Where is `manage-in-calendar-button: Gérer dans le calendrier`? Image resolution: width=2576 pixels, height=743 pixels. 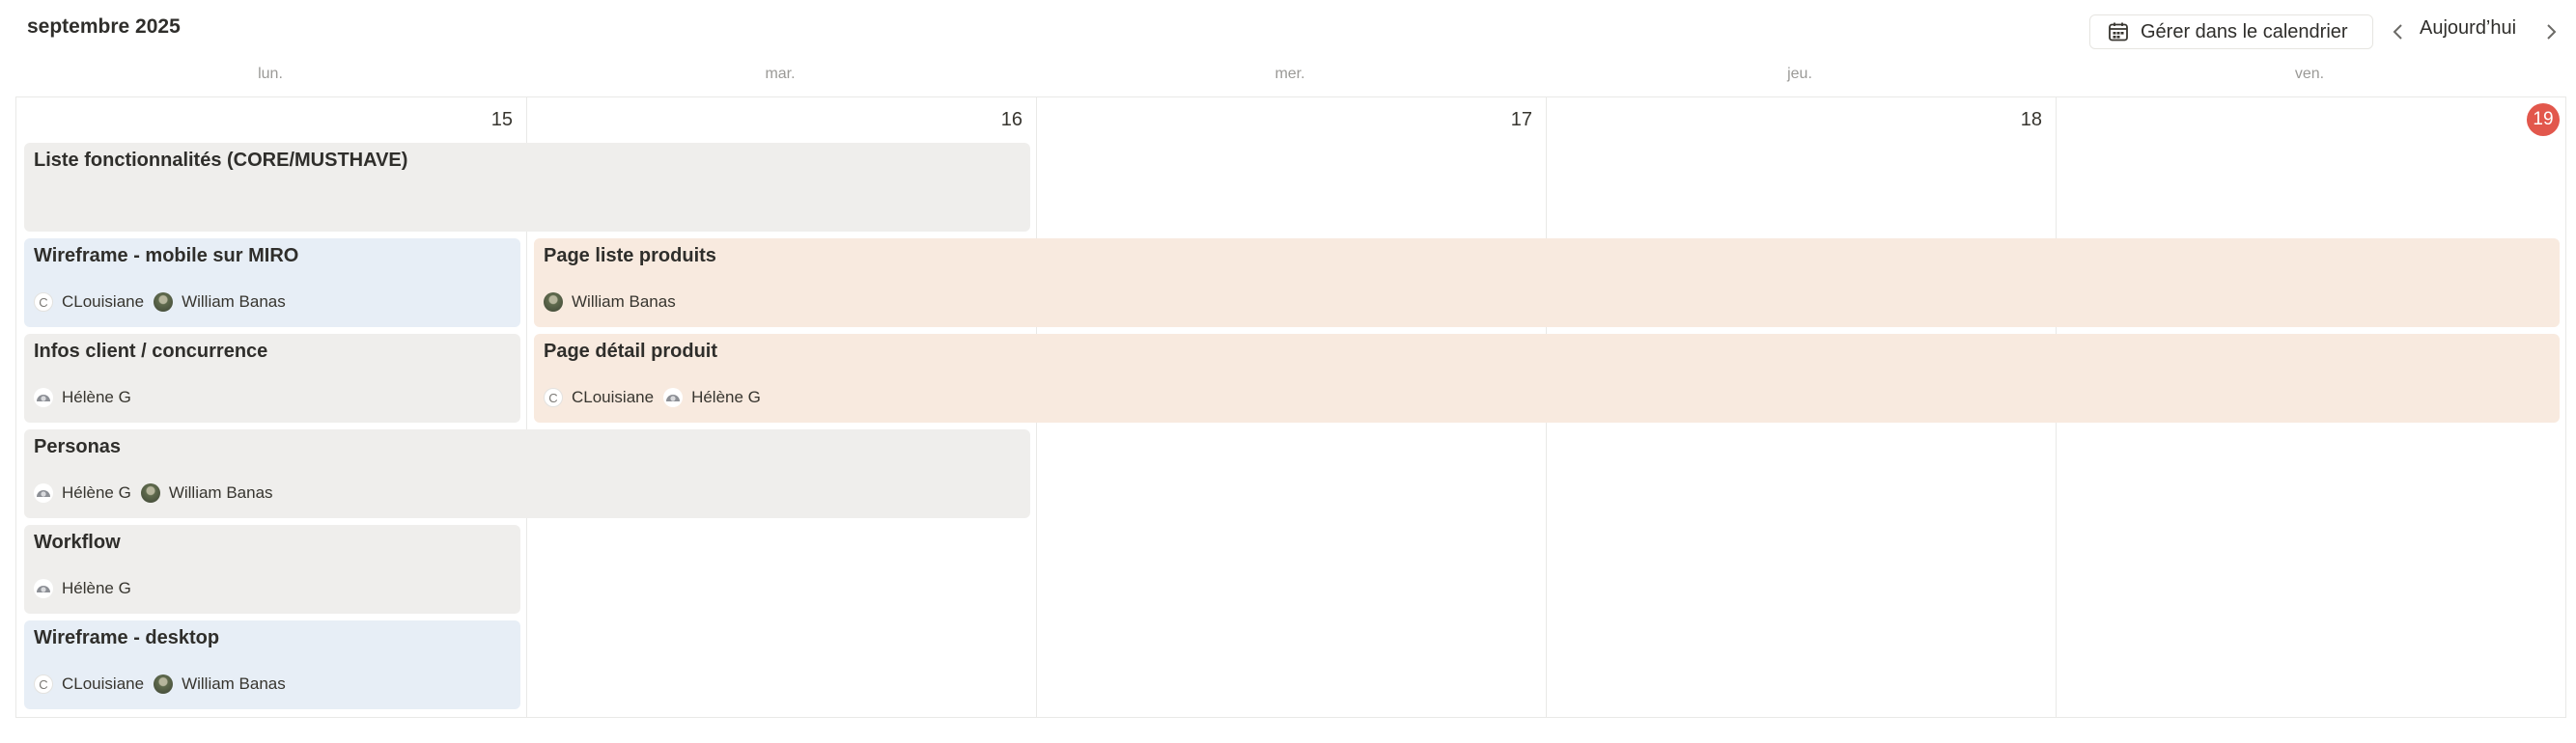 manage-in-calendar-button: Gérer dans le calendrier is located at coordinates (2231, 32).